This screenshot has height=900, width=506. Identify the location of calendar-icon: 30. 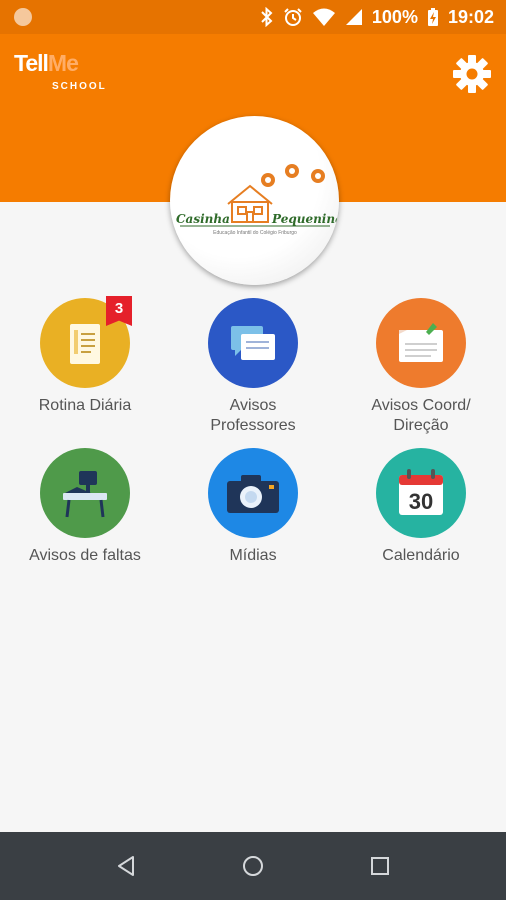
(421, 493).